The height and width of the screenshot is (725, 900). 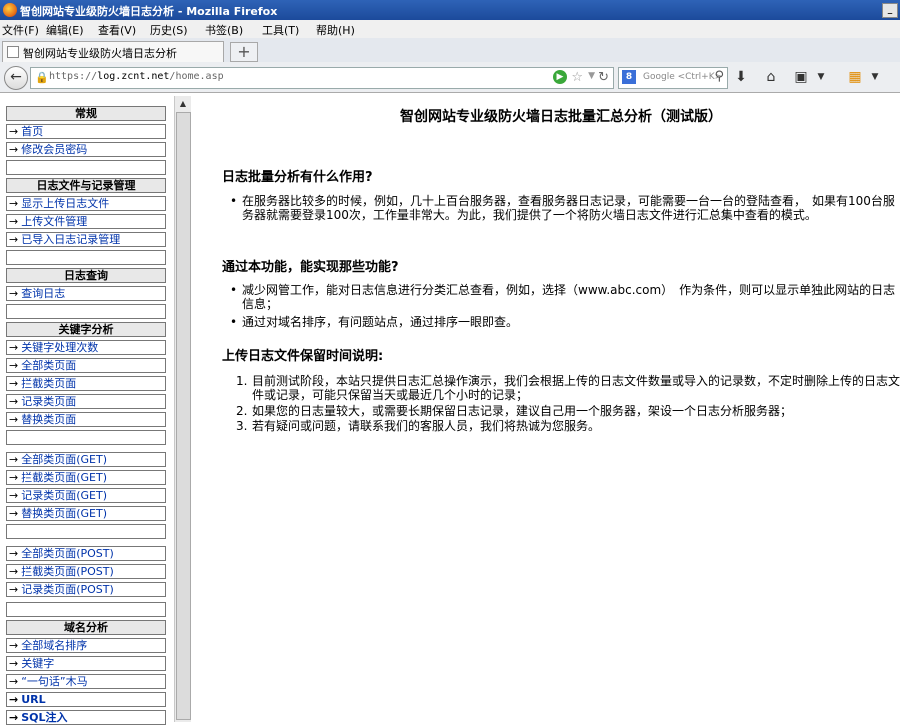 I want to click on tab-title: 智创网站专业级防火墙日志分析, so click(x=100, y=53).